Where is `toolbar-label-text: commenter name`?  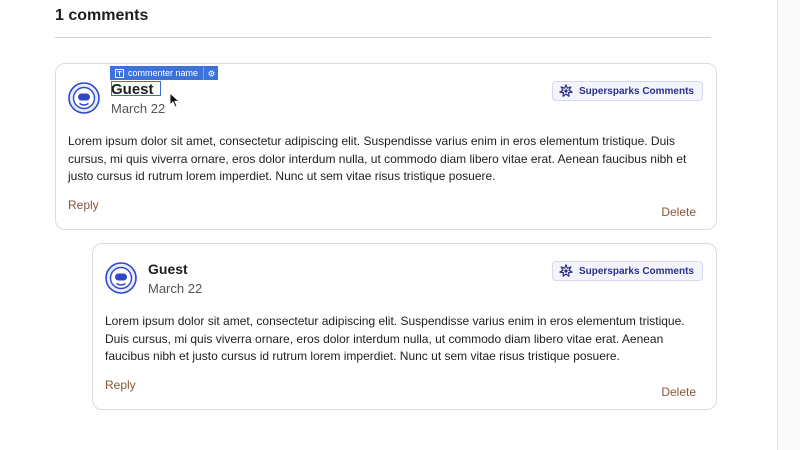
toolbar-label-text: commenter name is located at coordinates (163, 73).